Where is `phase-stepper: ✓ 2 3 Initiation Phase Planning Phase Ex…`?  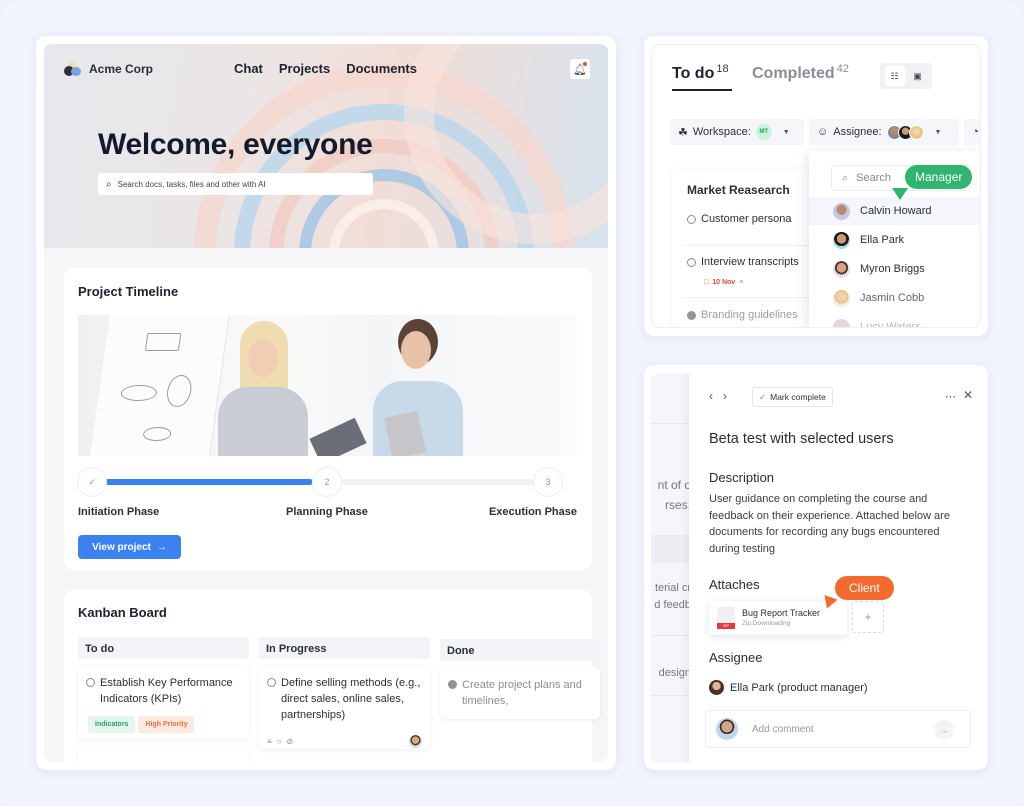 phase-stepper: ✓ 2 3 Initiation Phase Planning Phase Ex… is located at coordinates (327, 493).